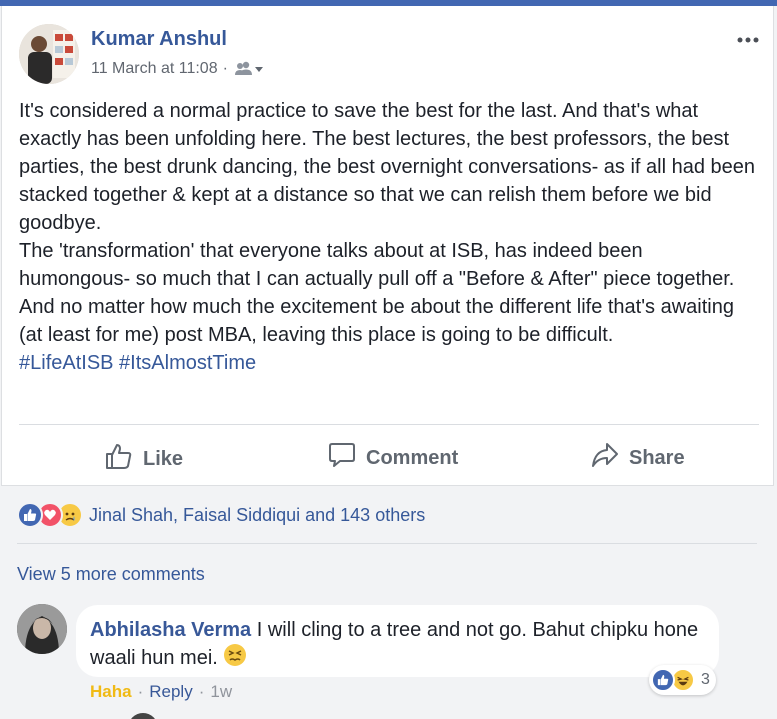 The image size is (777, 719). Describe the element at coordinates (42, 629) in the screenshot. I see `commenter-avatar` at that location.